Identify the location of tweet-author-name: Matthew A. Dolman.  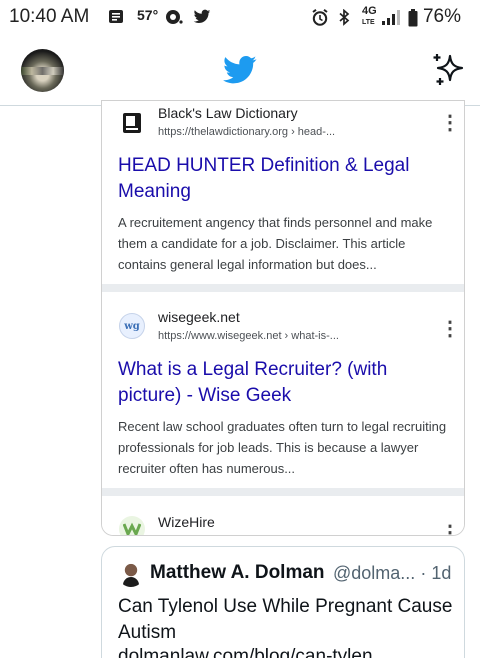
(237, 573).